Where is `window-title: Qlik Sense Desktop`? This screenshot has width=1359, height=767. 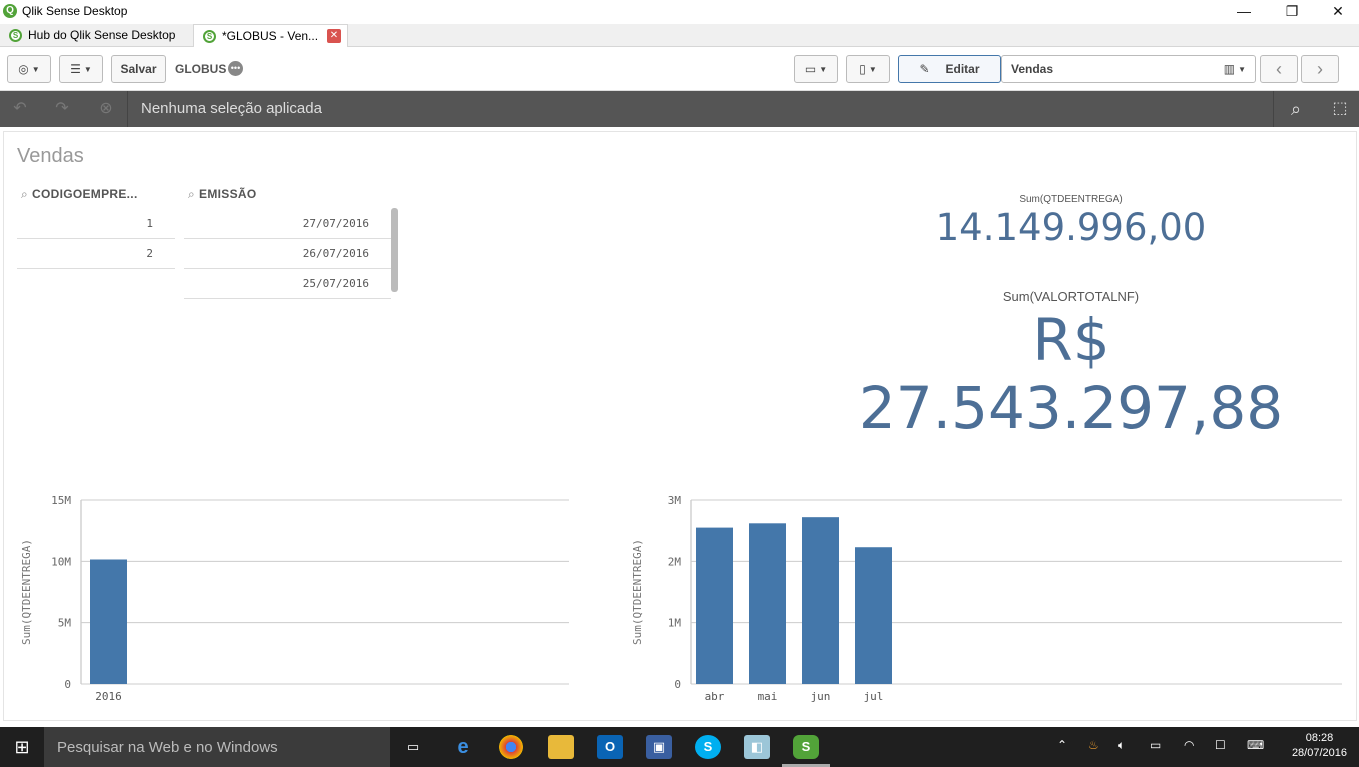 window-title: Qlik Sense Desktop is located at coordinates (75, 11).